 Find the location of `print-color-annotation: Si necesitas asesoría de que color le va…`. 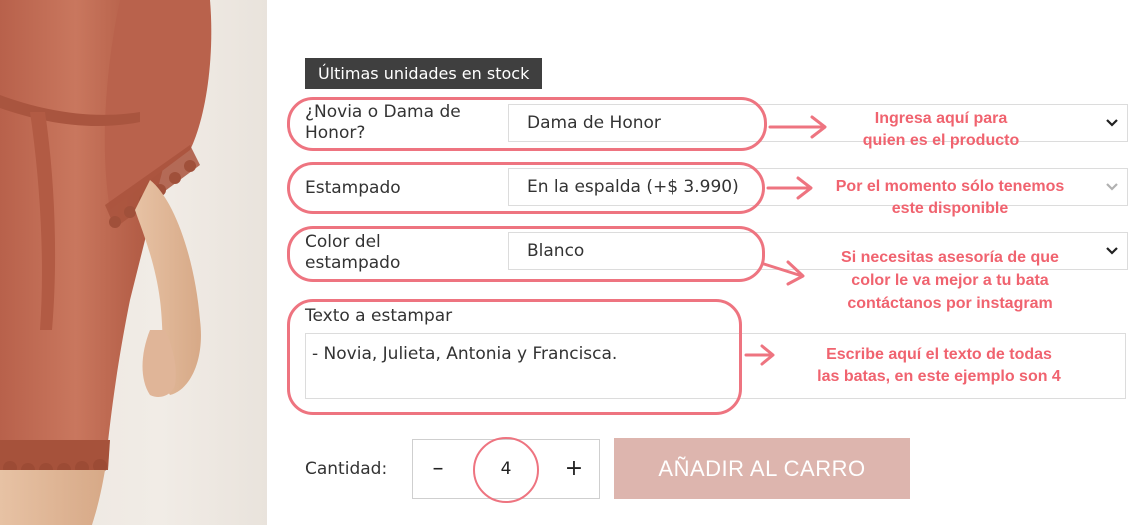

print-color-annotation: Si necesitas asesoría de que color le va… is located at coordinates (950, 280).